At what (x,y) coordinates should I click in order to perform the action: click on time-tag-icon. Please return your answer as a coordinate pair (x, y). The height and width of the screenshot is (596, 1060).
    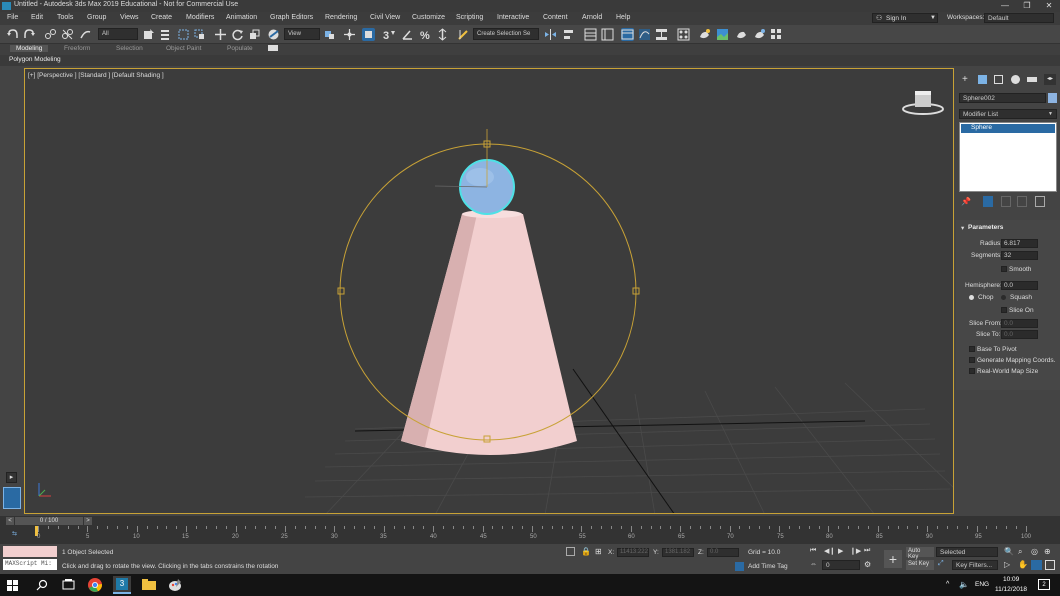
    Looking at the image, I should click on (739, 566).